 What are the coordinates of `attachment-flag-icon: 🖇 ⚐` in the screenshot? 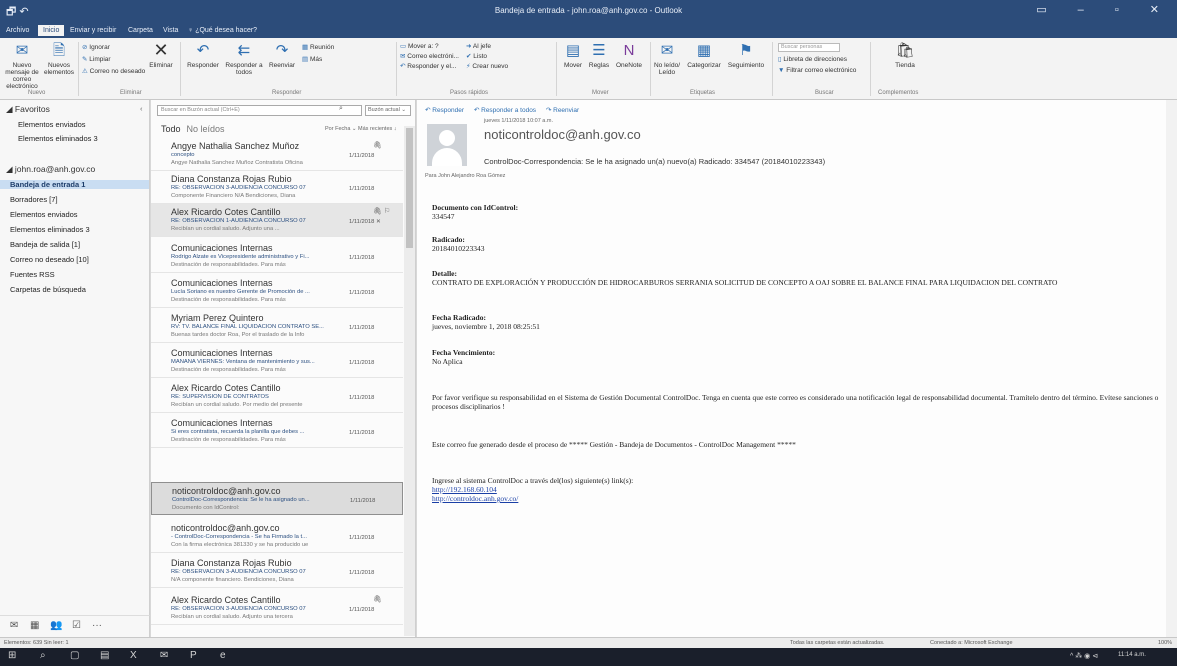 It's located at (381, 211).